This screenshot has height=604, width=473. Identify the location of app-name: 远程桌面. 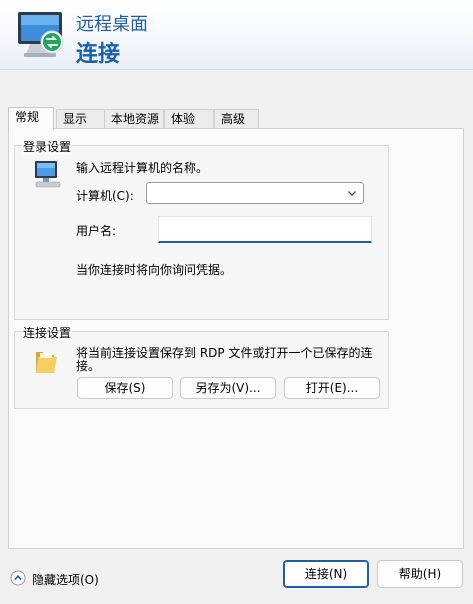
(112, 24).